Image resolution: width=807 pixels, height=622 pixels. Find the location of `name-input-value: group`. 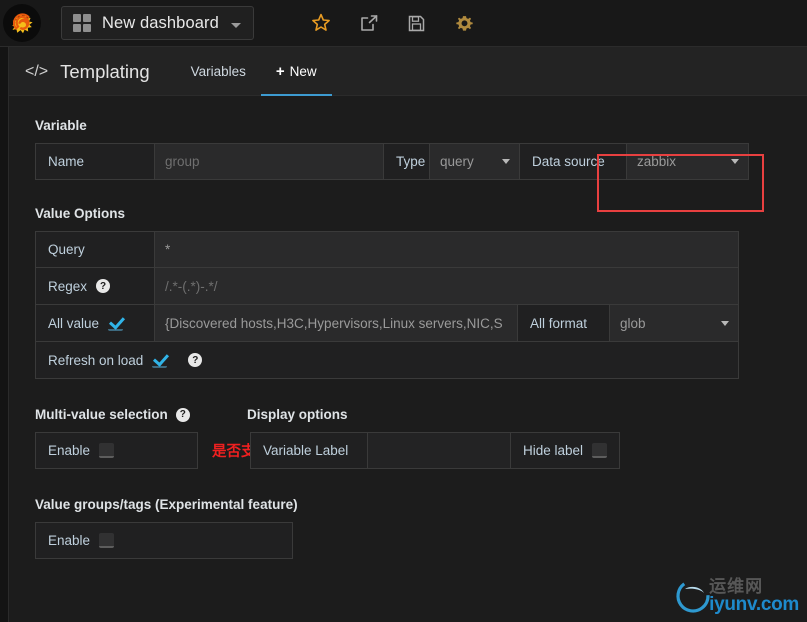

name-input-value: group is located at coordinates (182, 161).